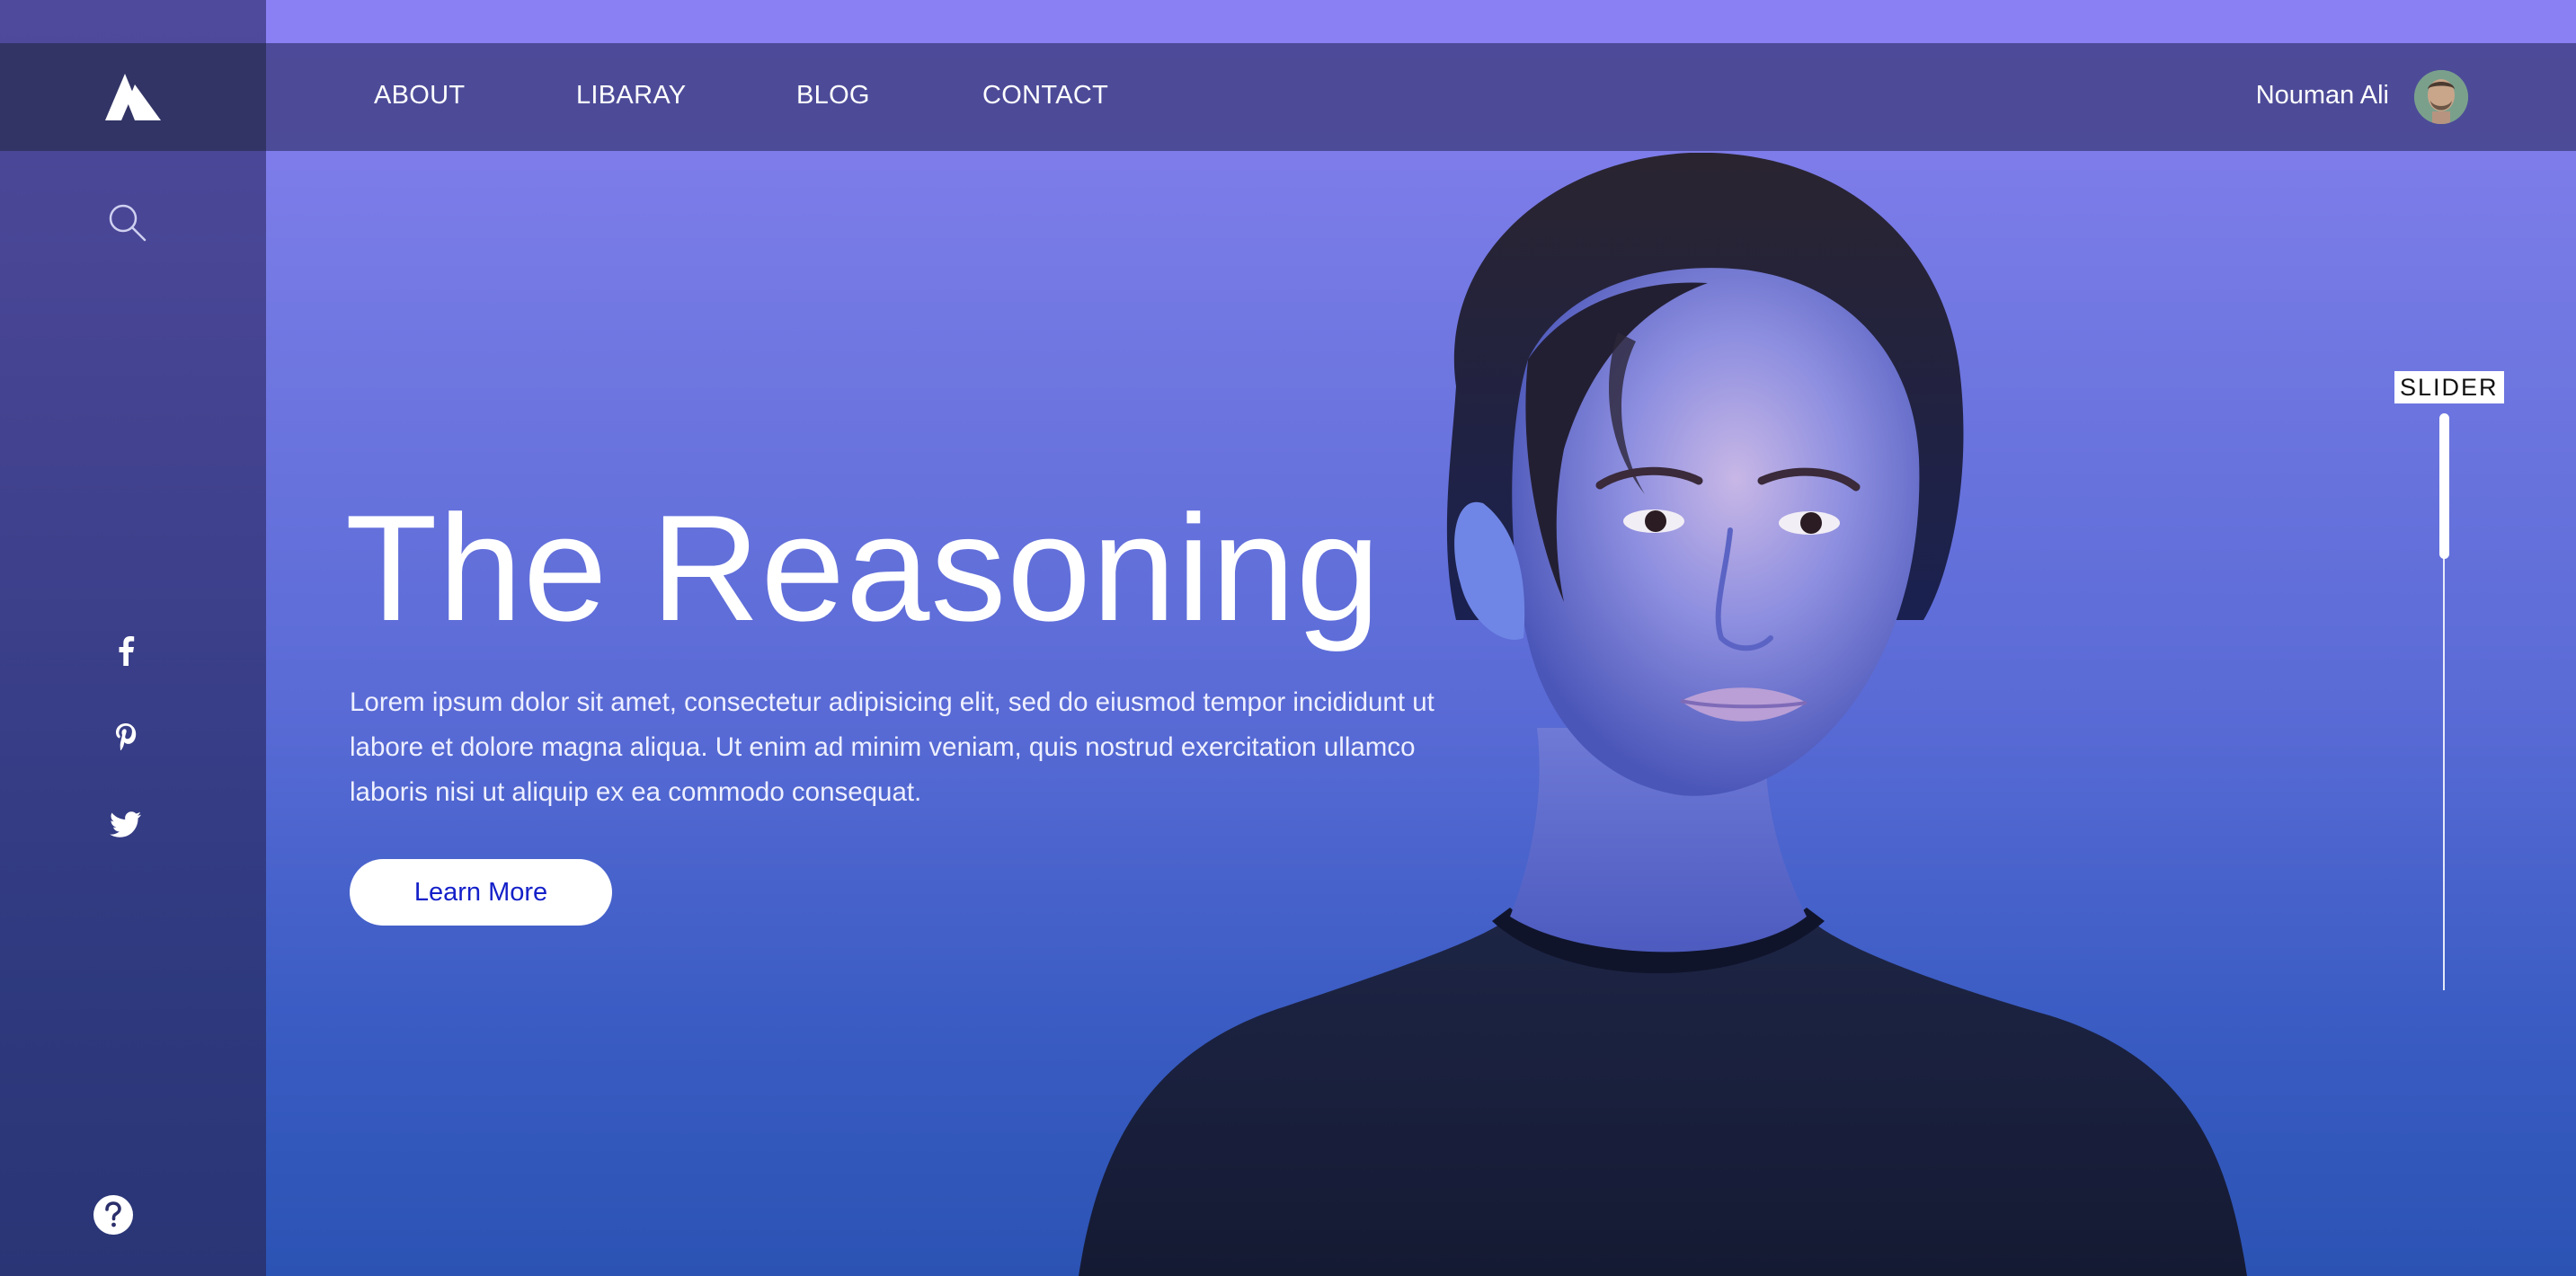  I want to click on facebook-icon, so click(127, 651).